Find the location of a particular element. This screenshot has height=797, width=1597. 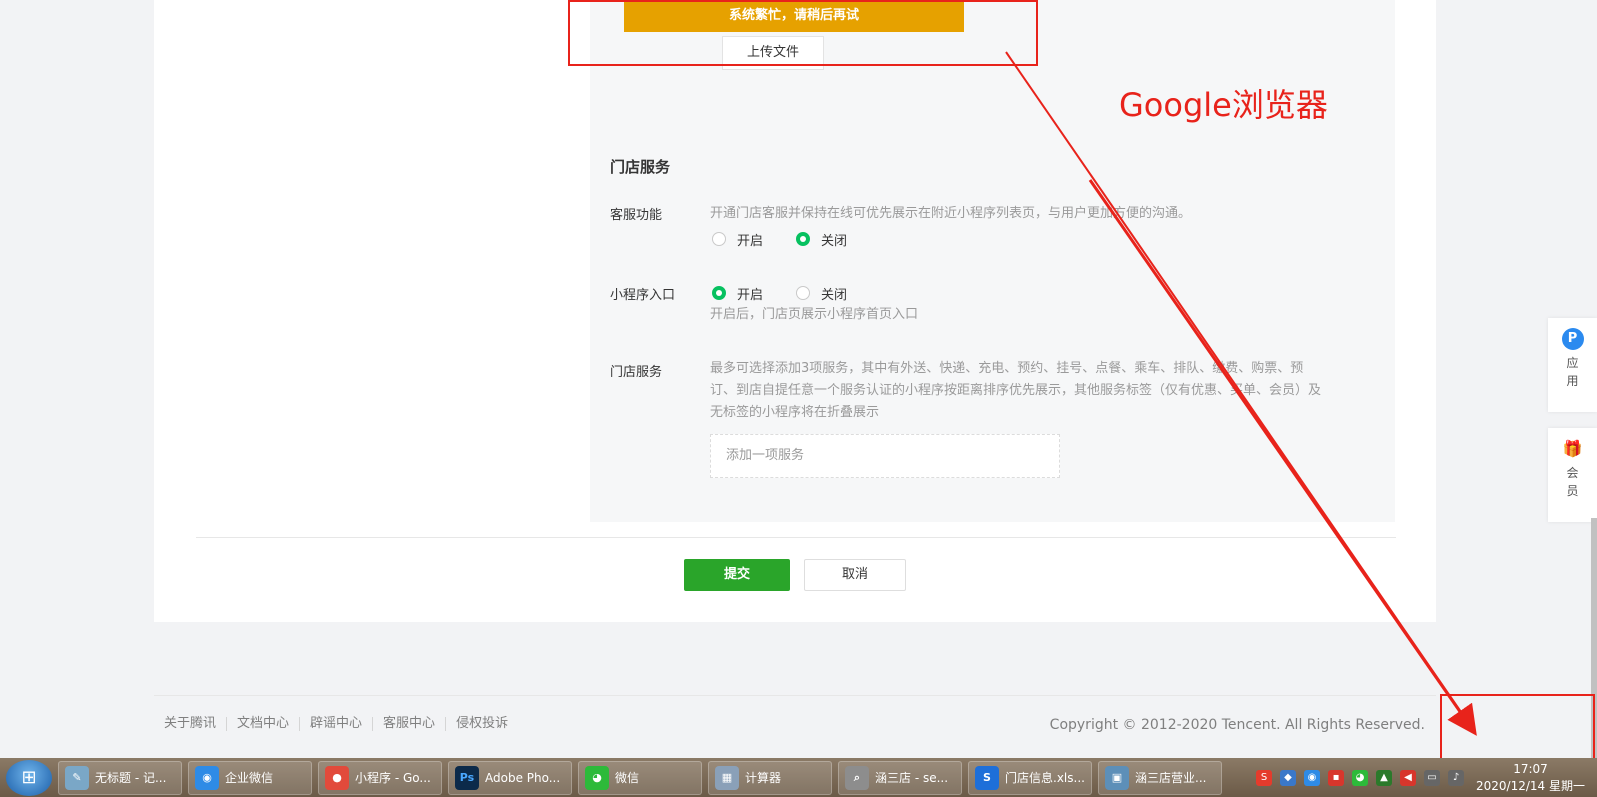

spreadsheet-icon: S is located at coordinates (987, 777).